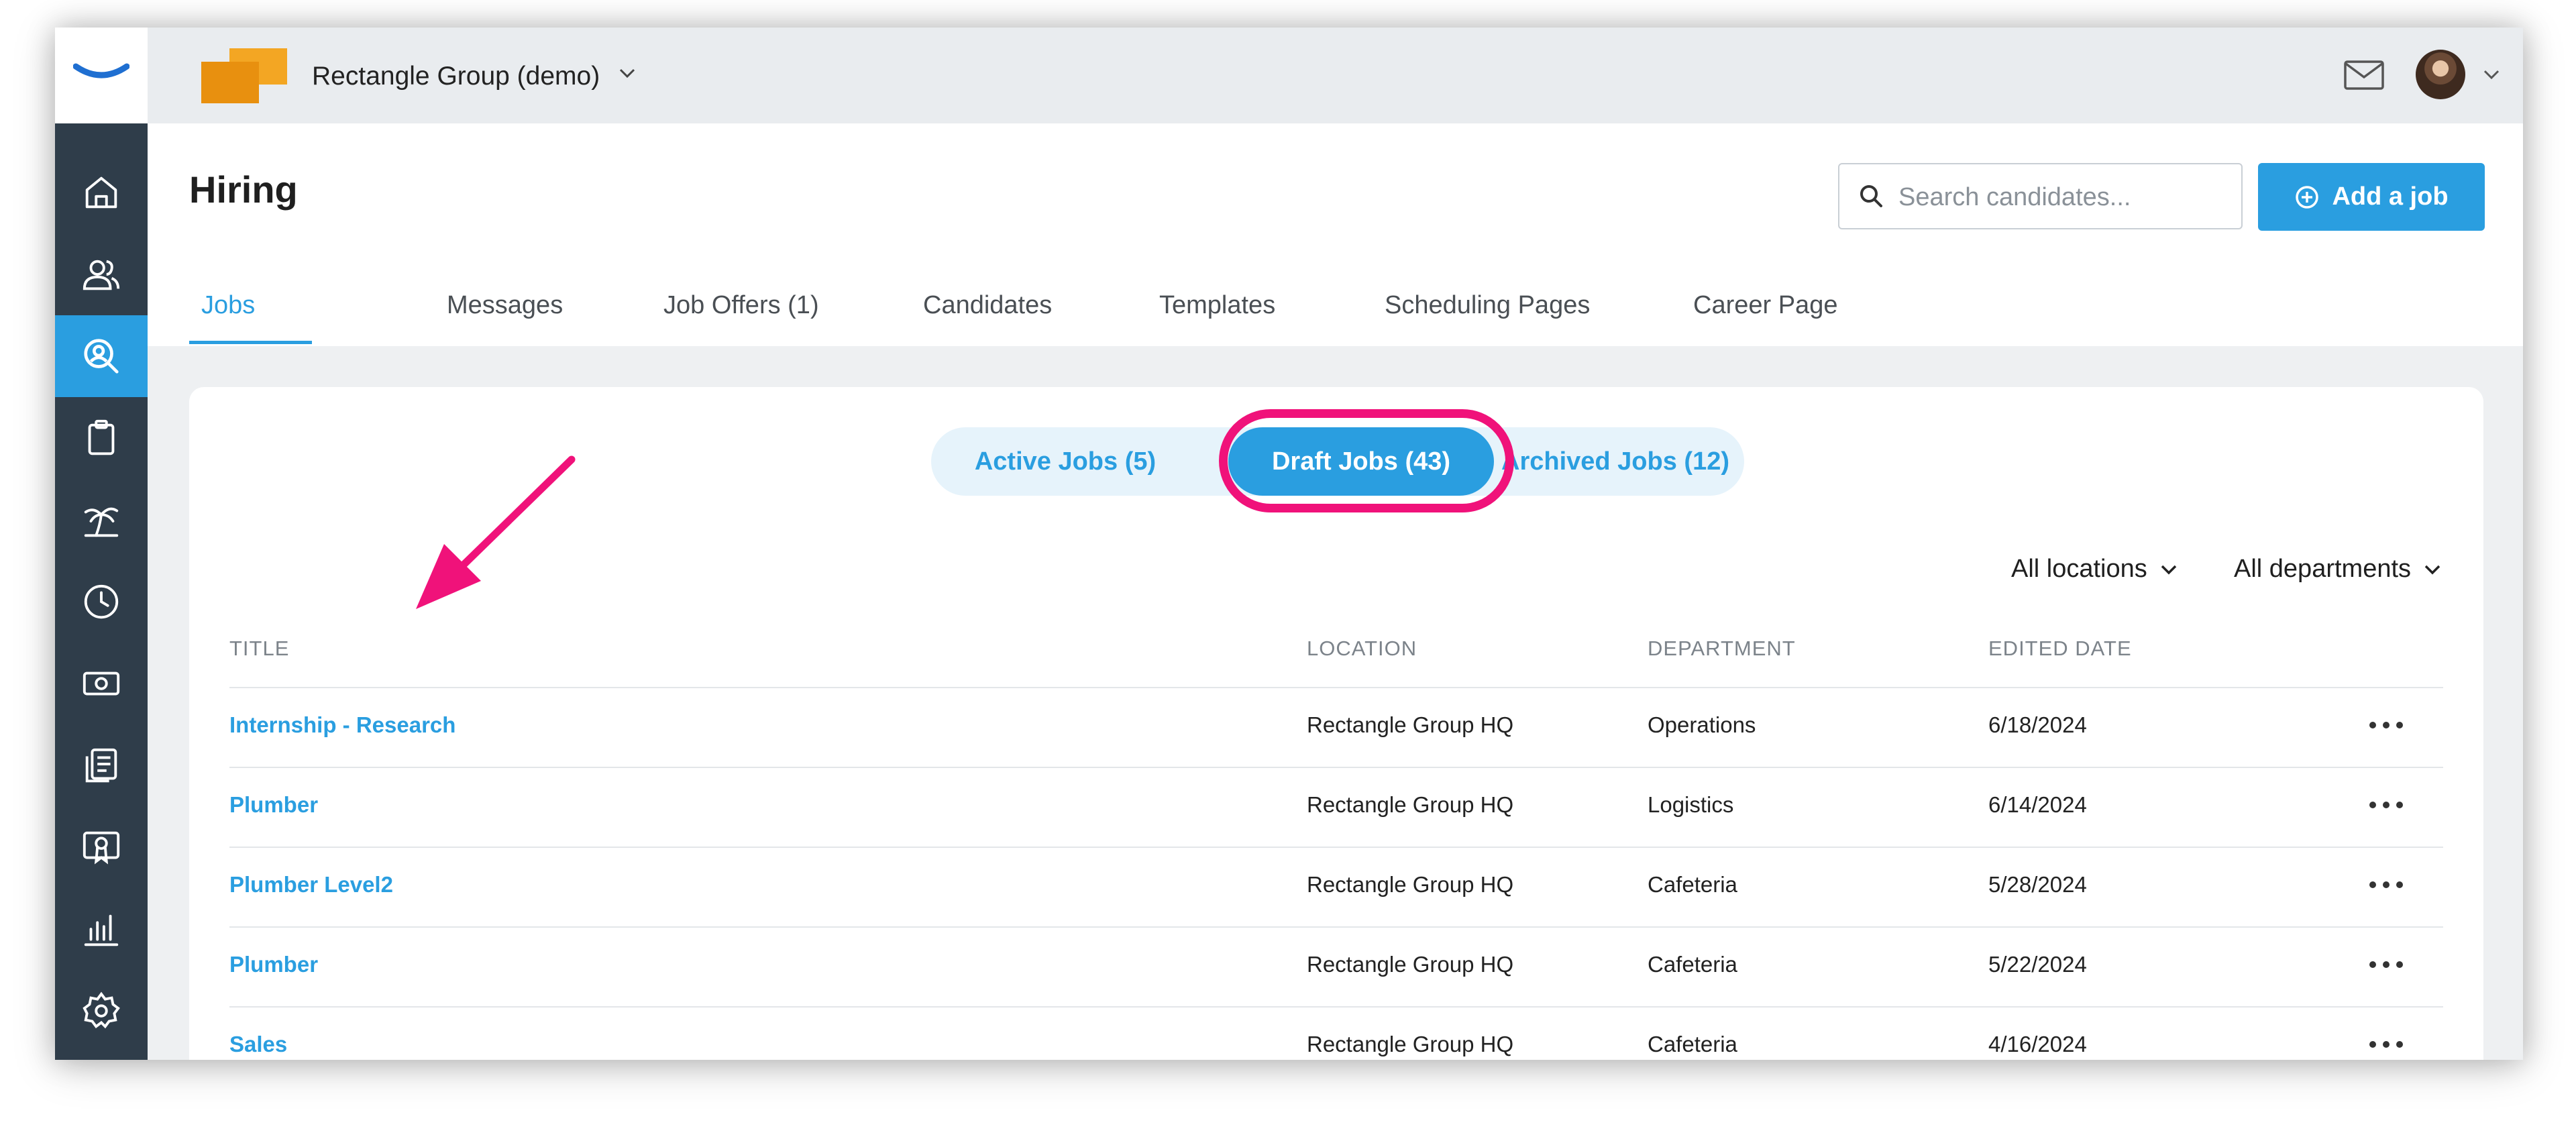 The image size is (2576, 1141). I want to click on hiring-search-icon, so click(101, 357).